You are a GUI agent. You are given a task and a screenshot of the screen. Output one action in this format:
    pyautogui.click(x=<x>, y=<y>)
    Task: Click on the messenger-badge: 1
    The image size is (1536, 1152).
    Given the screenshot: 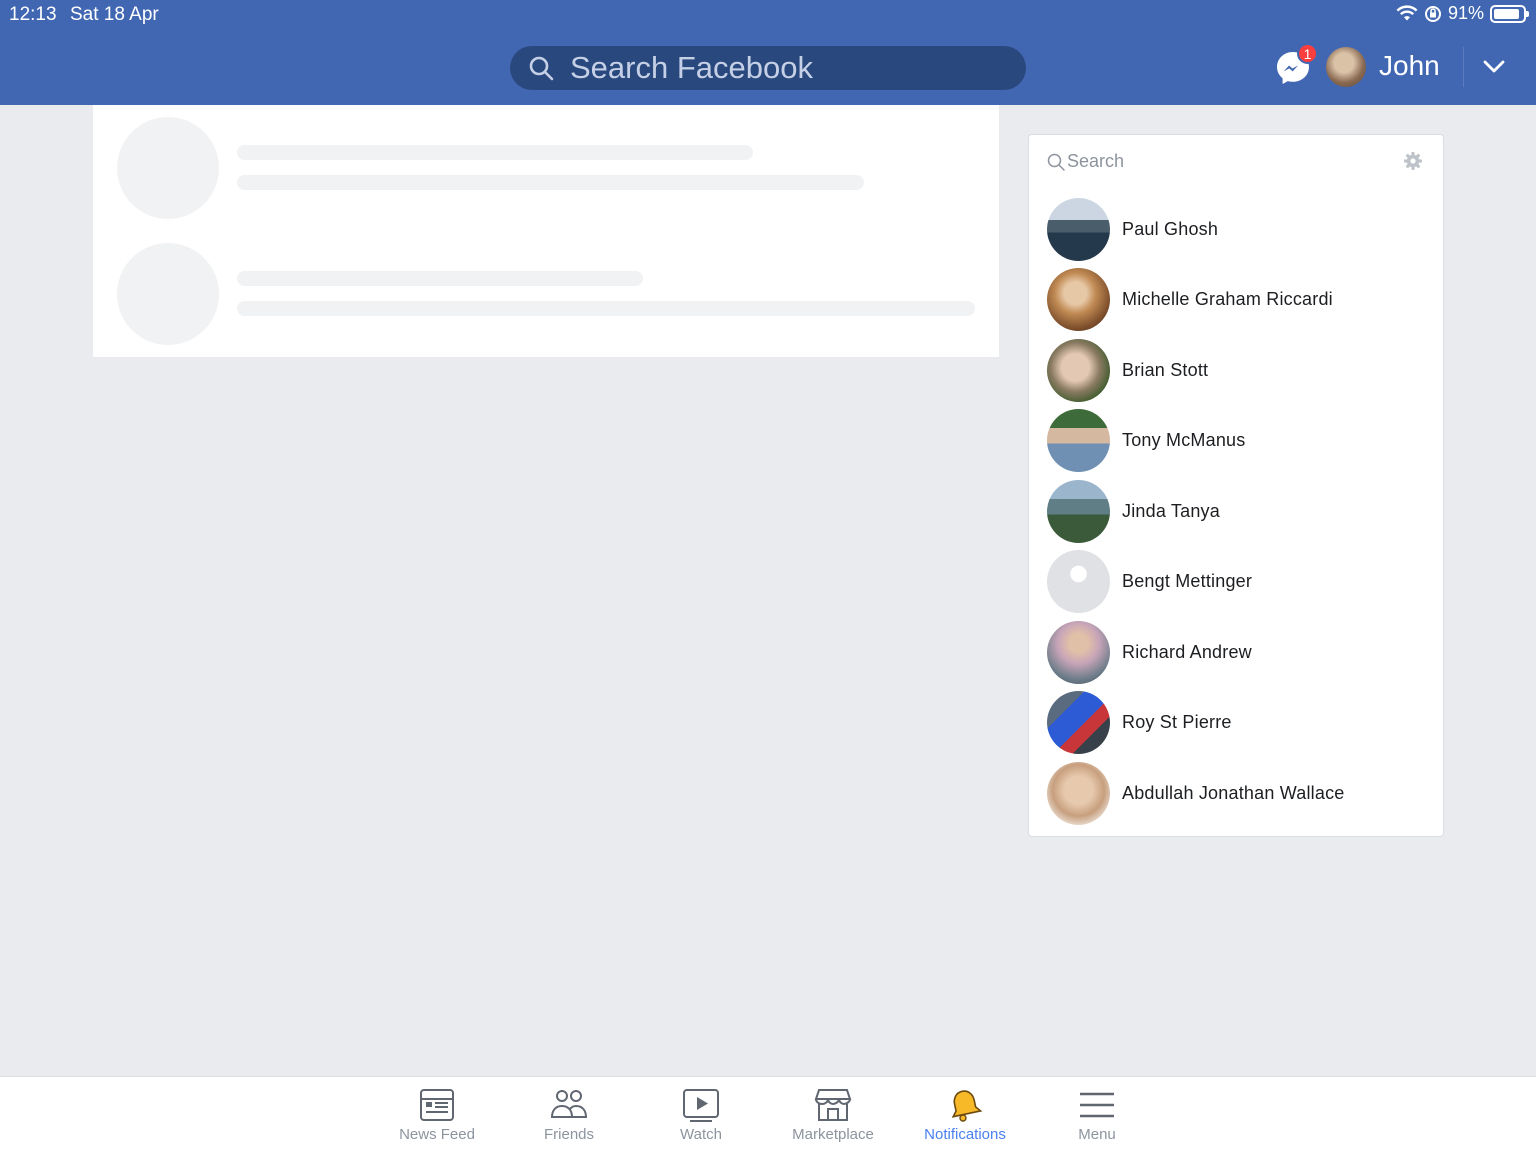 What is the action you would take?
    pyautogui.click(x=1307, y=53)
    